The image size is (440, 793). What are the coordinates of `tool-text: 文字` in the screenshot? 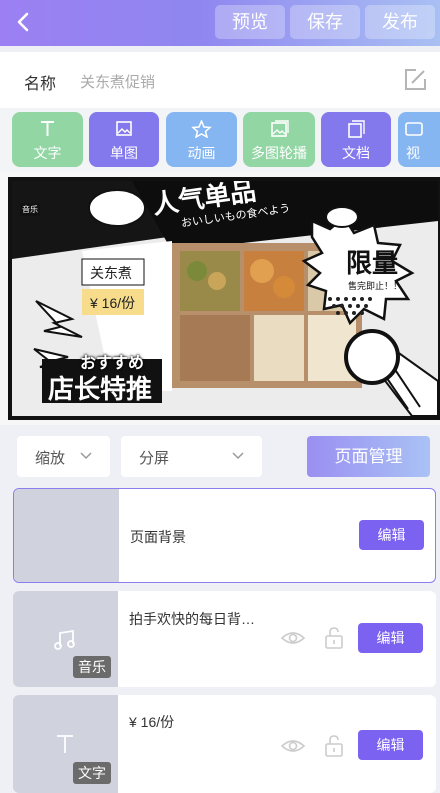 It's located at (47, 139).